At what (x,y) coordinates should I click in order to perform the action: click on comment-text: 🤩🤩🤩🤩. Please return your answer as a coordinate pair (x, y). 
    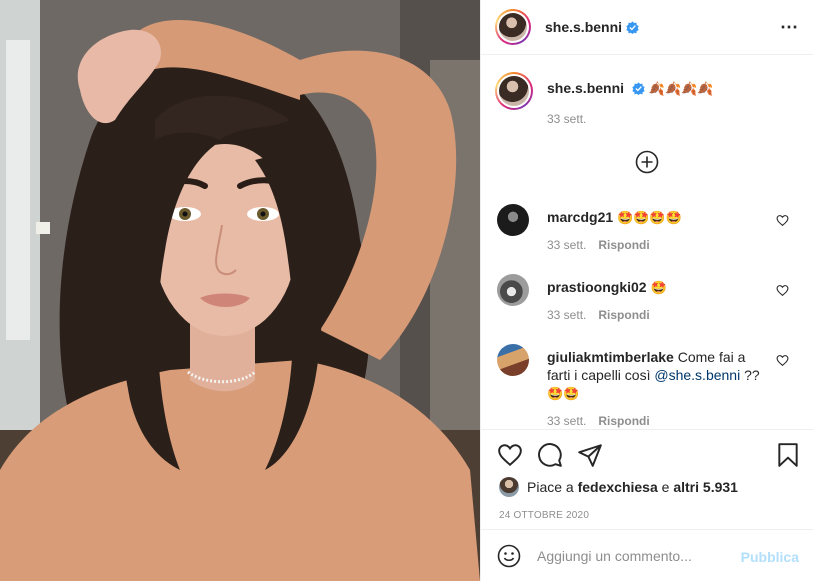
    Looking at the image, I should click on (649, 218).